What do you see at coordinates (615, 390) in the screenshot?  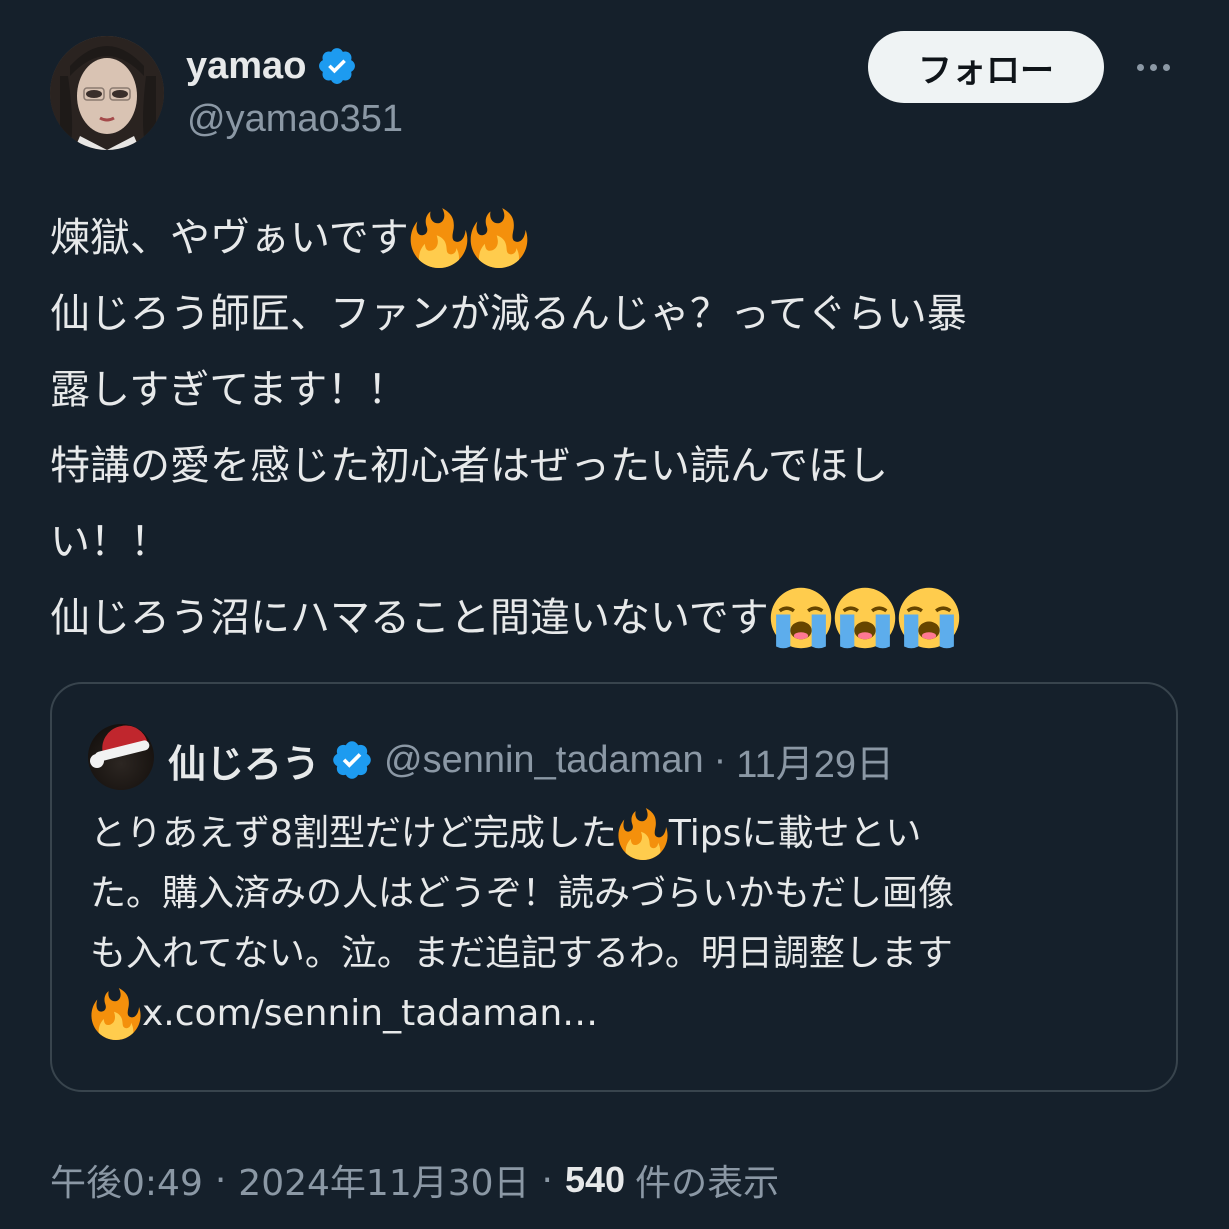 I see `tweet-line: 露しすぎてます！！` at bounding box center [615, 390].